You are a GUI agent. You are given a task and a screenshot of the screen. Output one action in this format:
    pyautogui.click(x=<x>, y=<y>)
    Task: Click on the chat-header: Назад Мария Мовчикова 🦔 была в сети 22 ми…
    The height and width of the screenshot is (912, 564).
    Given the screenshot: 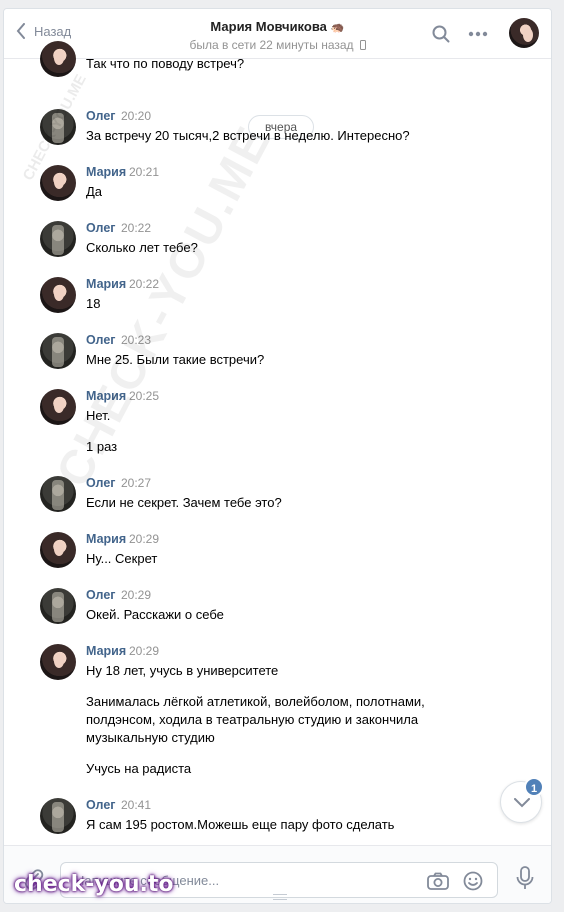 What is the action you would take?
    pyautogui.click(x=277, y=34)
    